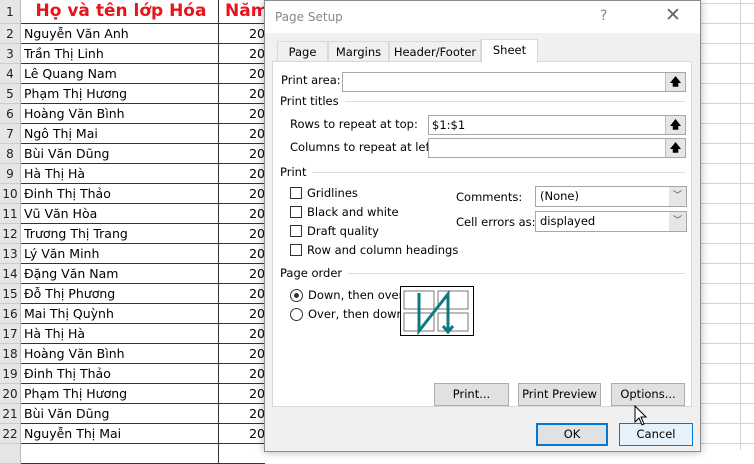  I want to click on cell-errors-select: displayed ﹀, so click(611, 221).